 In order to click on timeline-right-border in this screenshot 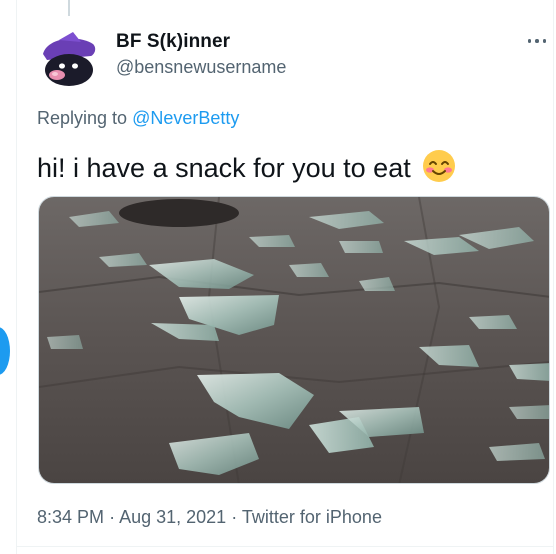, I will do `click(553, 277)`.